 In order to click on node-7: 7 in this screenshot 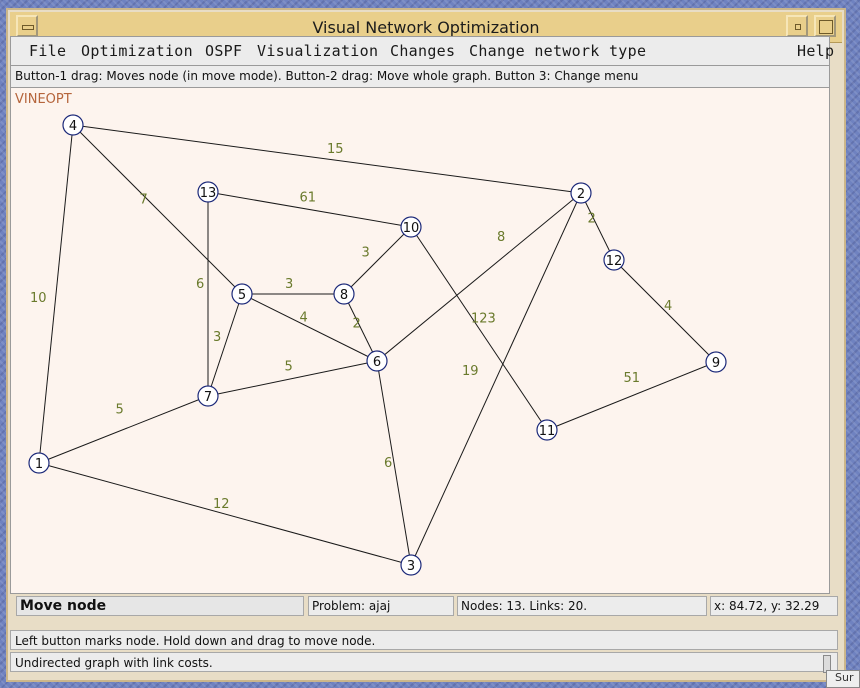, I will do `click(208, 396)`.